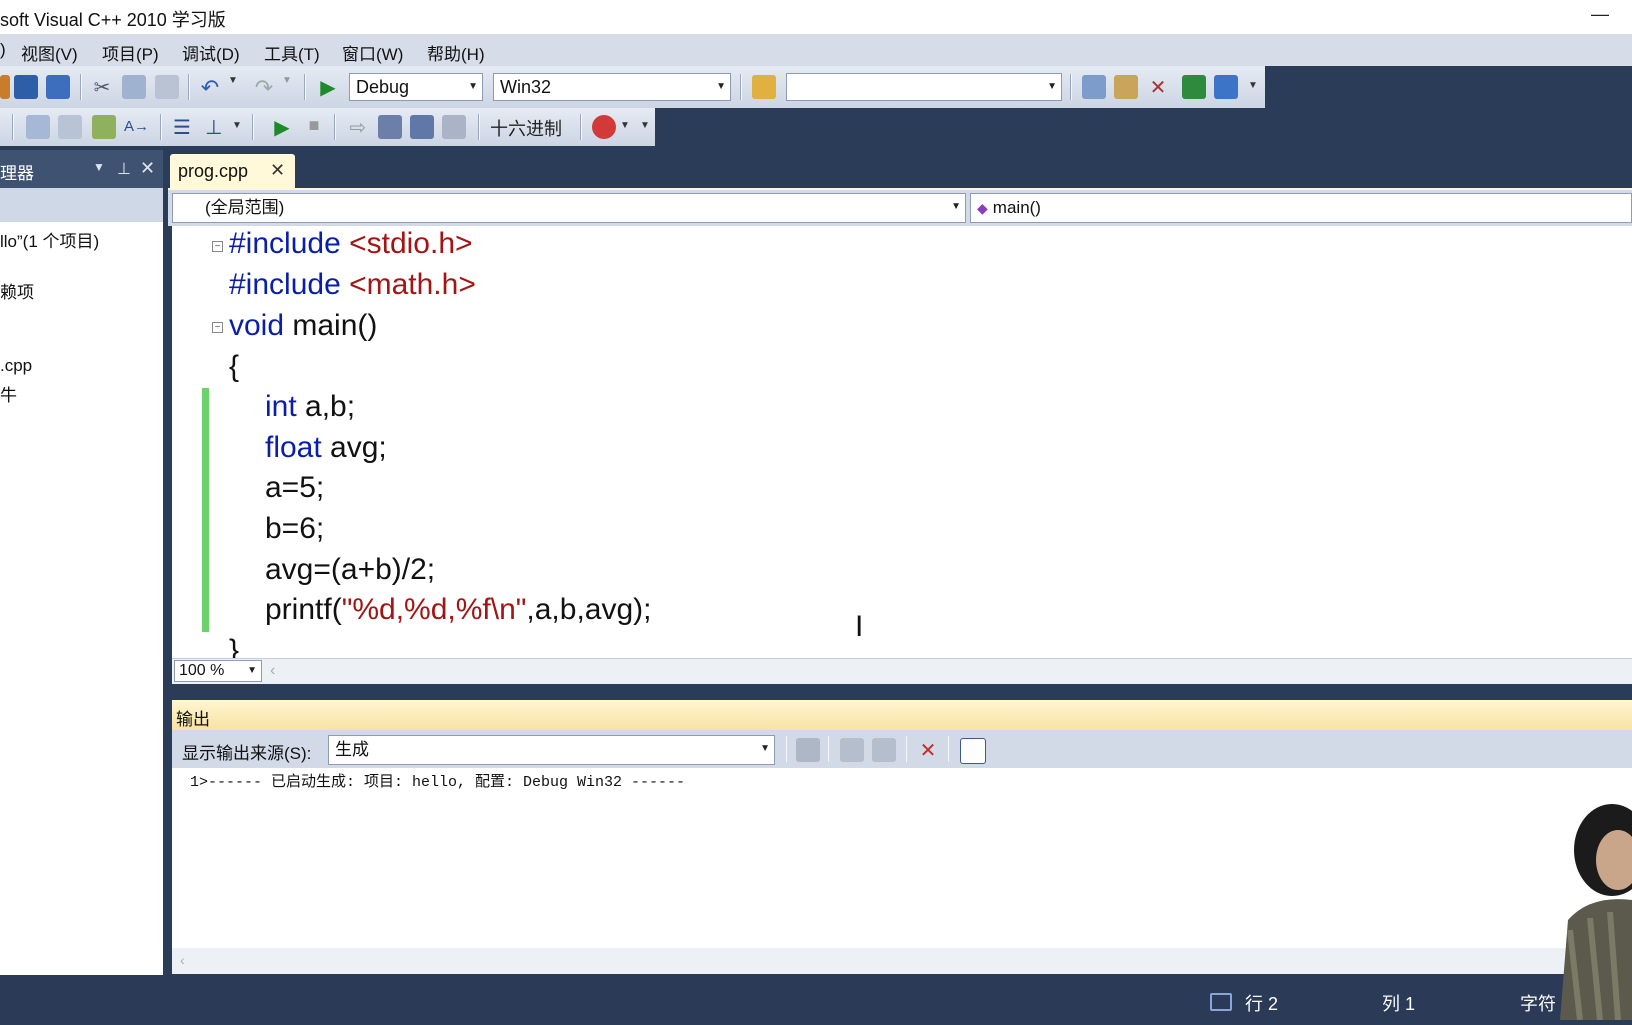  I want to click on output-source-combo: 生成 ▼, so click(551, 750).